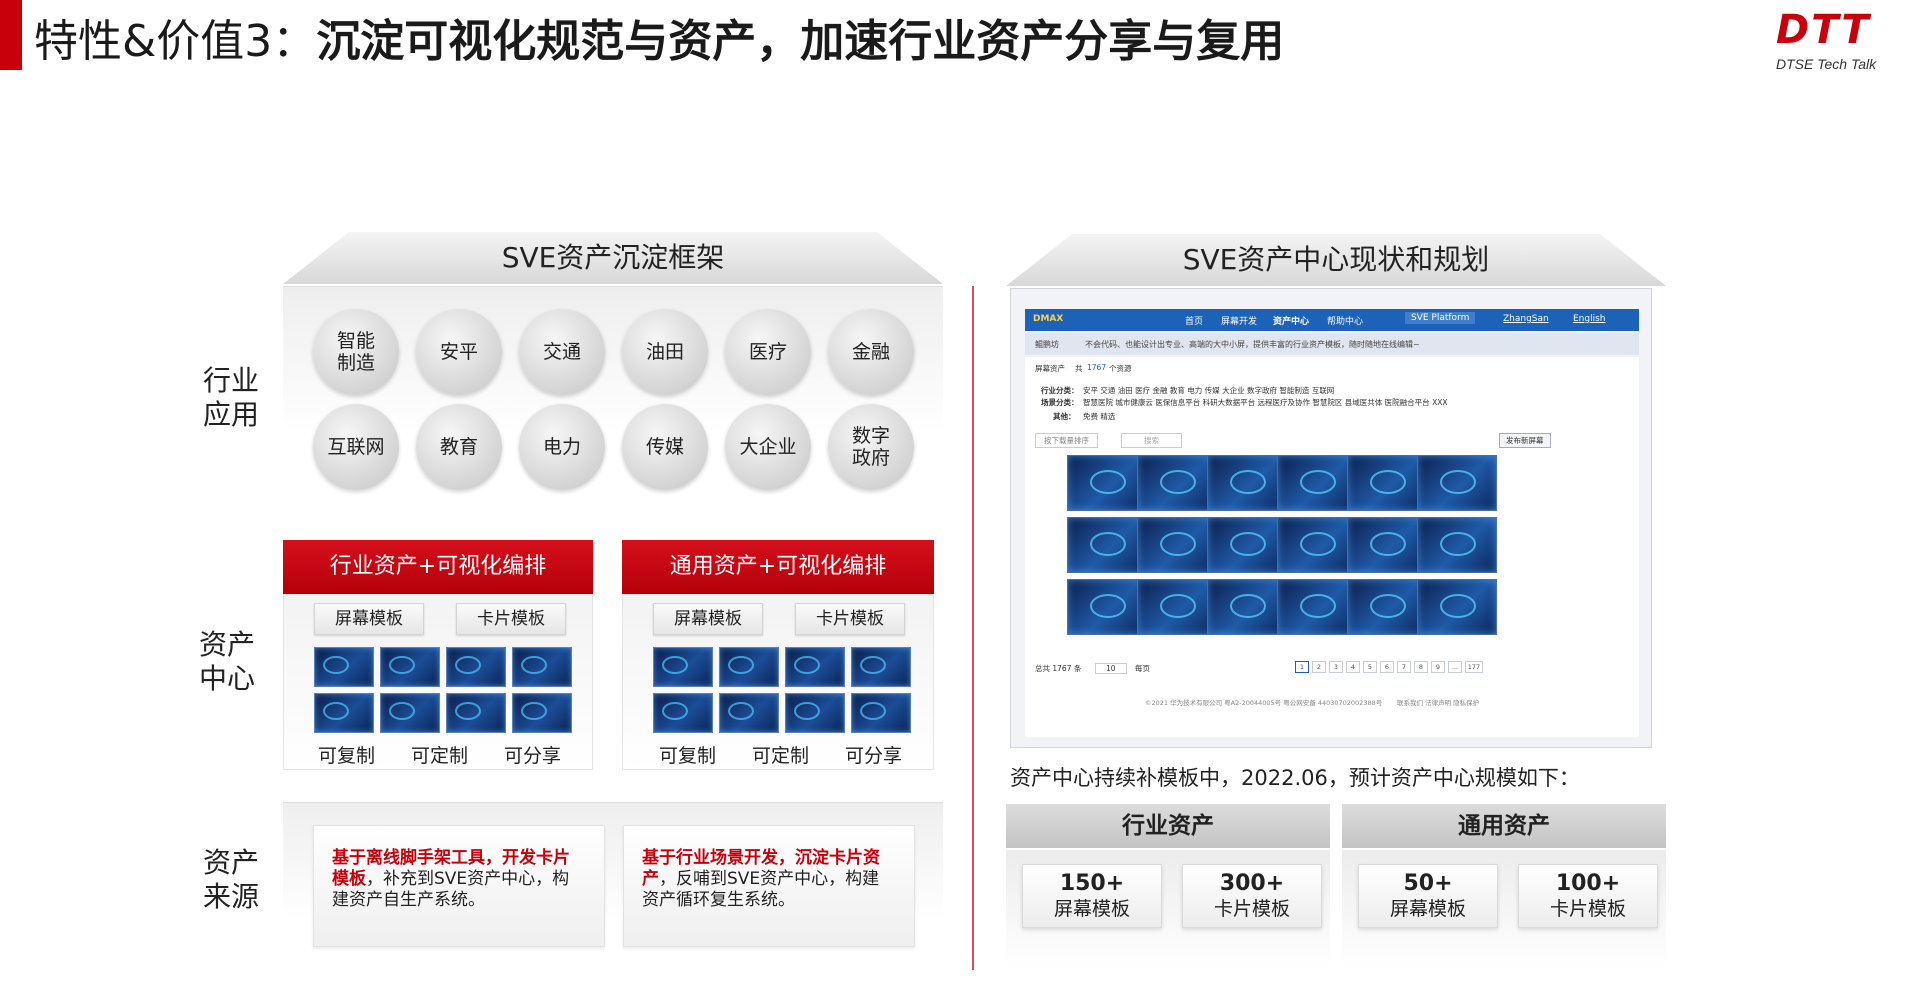 The width and height of the screenshot is (1919, 999). What do you see at coordinates (1302, 667) in the screenshot?
I see `page-button: 1` at bounding box center [1302, 667].